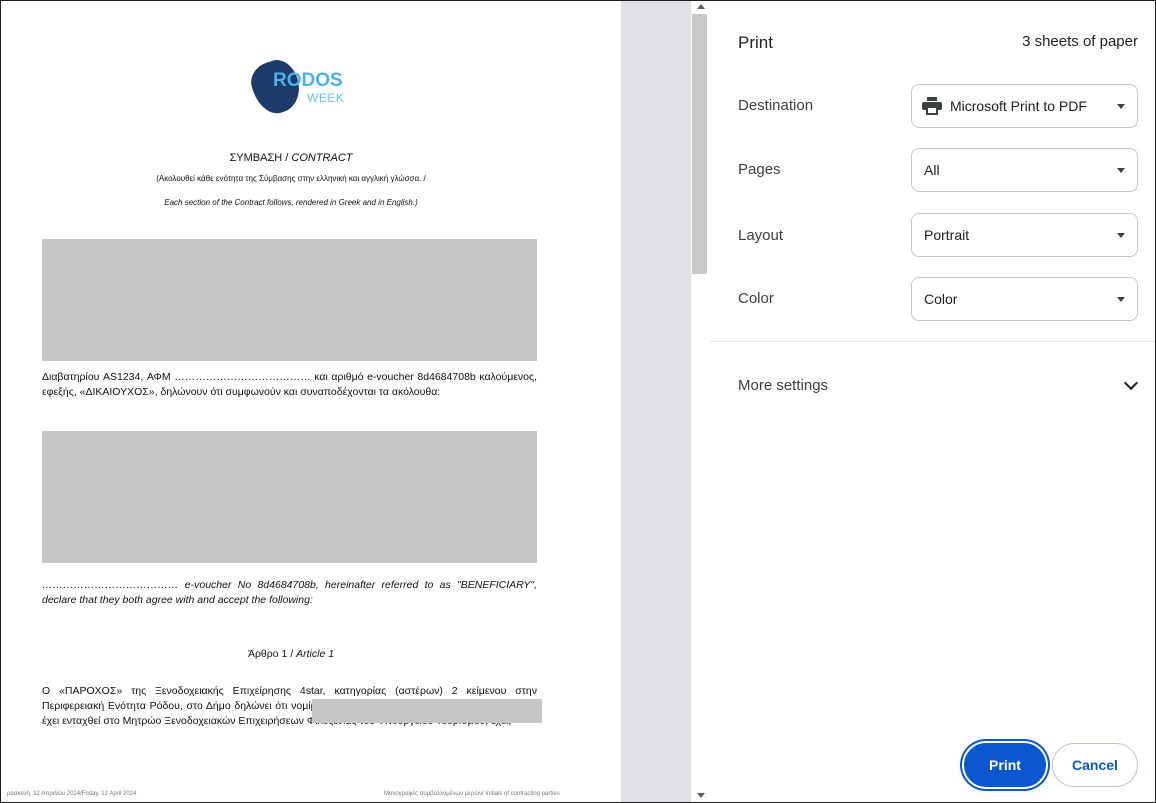  I want to click on article-heading: Άρθρο 1 / Article 1, so click(291, 654).